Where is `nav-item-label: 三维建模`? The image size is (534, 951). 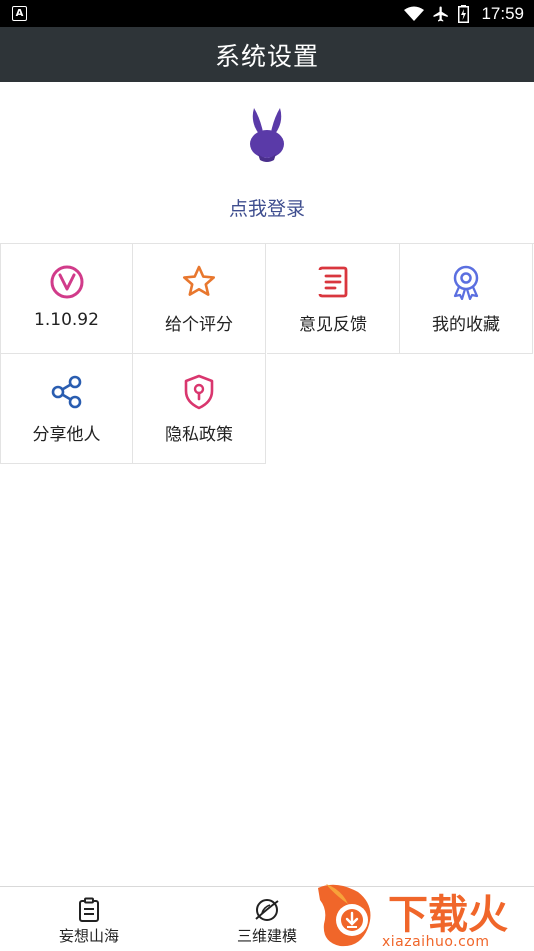 nav-item-label: 三维建模 is located at coordinates (266, 936).